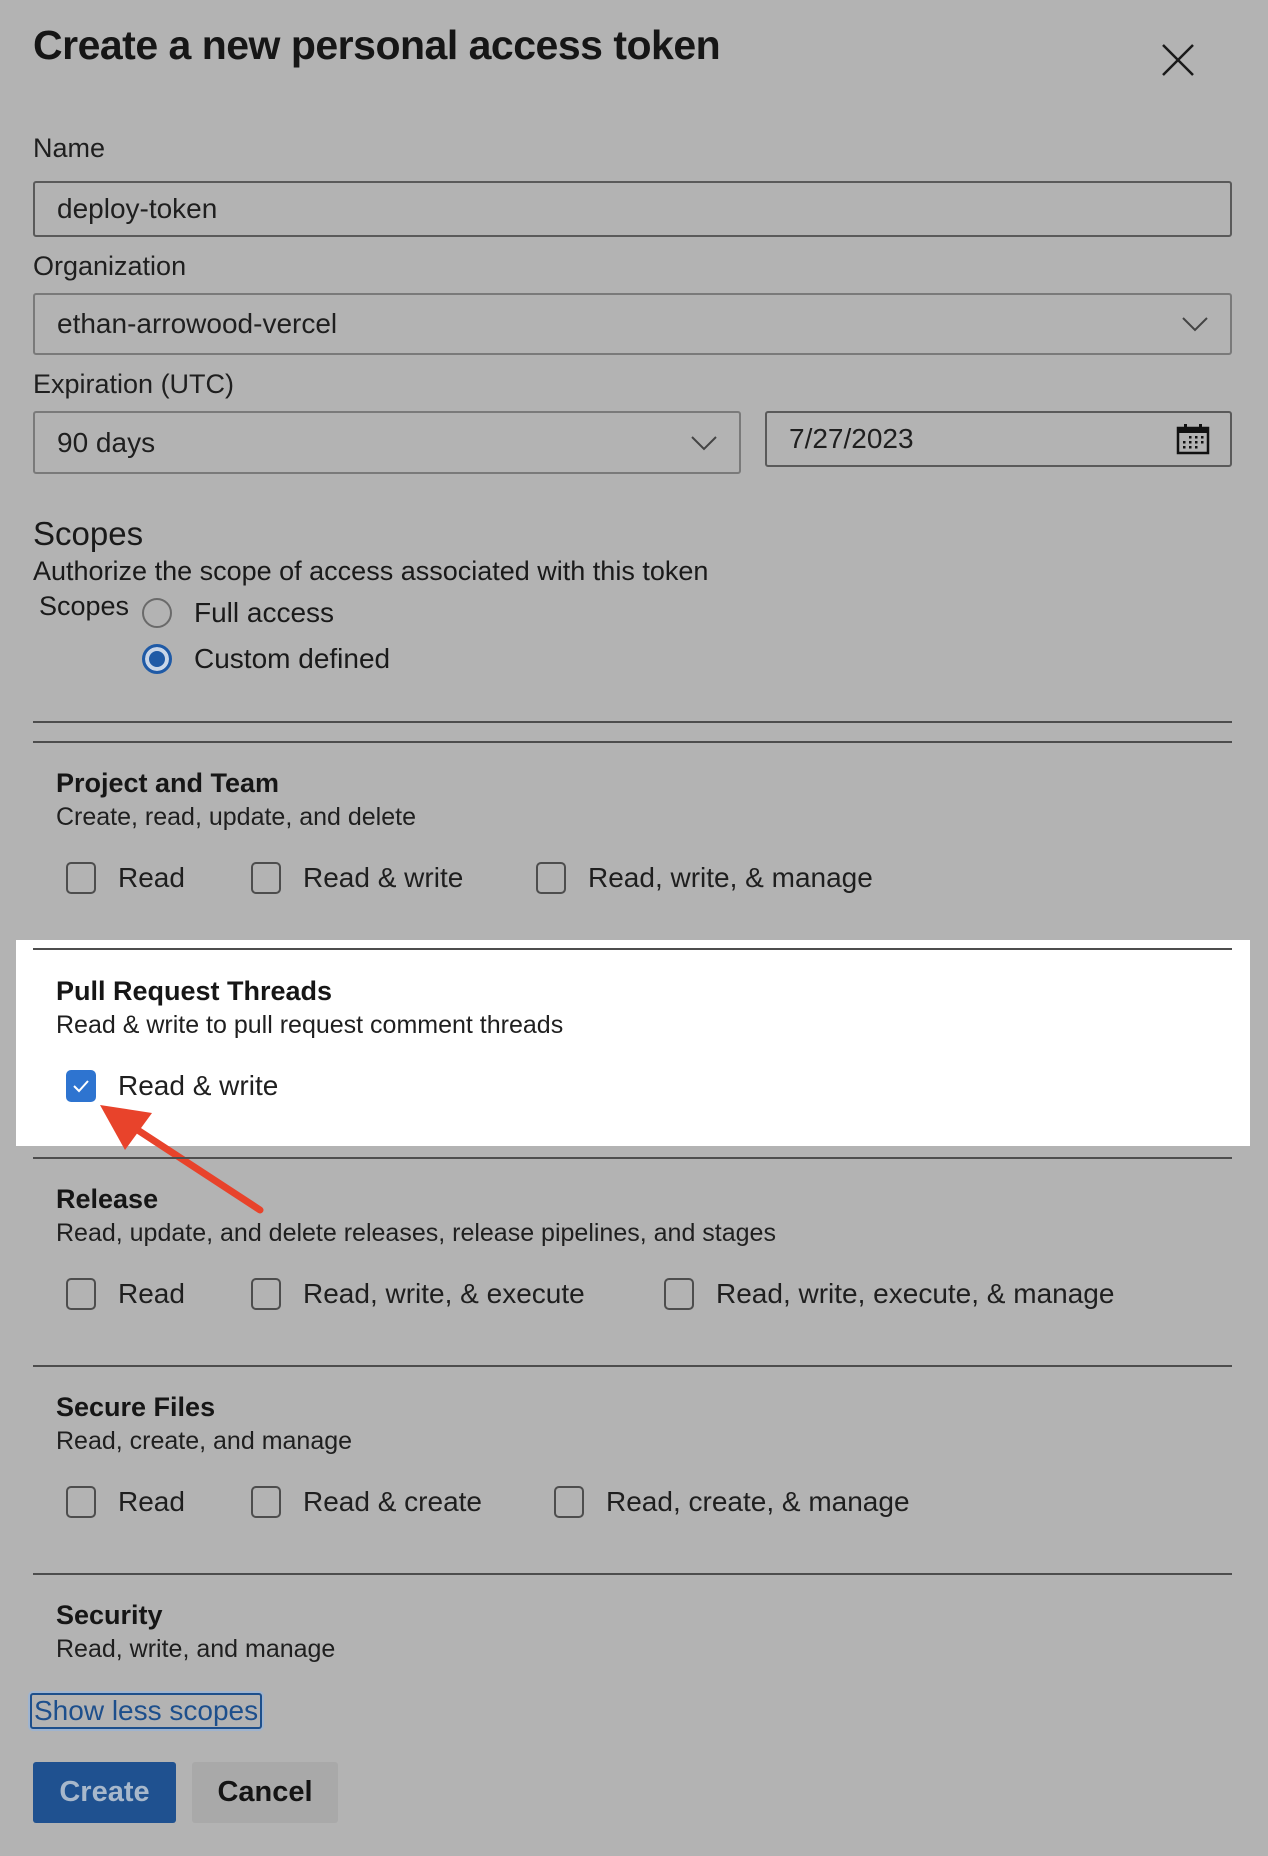  What do you see at coordinates (265, 1792) in the screenshot?
I see `cancel-button: Cancel` at bounding box center [265, 1792].